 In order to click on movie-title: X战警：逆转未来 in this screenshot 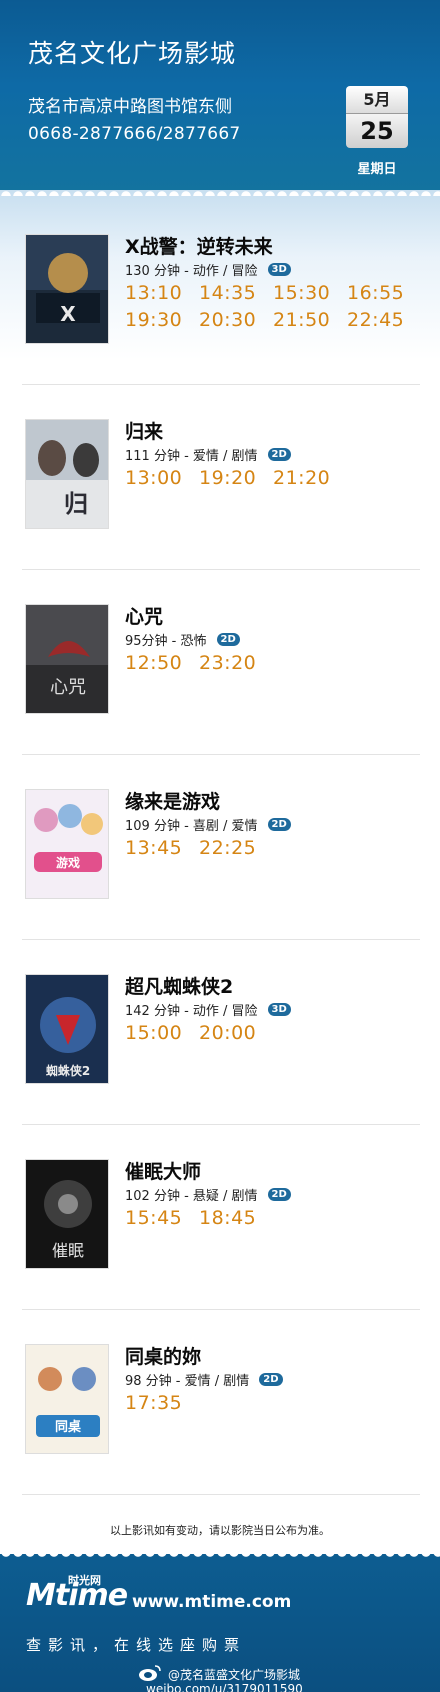, I will do `click(199, 245)`.